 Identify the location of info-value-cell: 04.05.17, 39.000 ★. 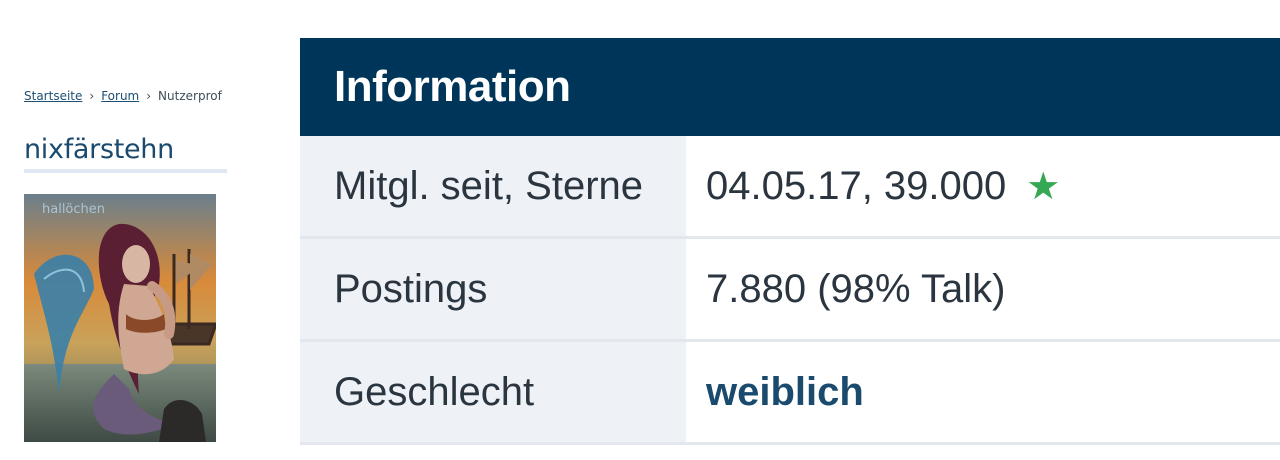
(983, 186).